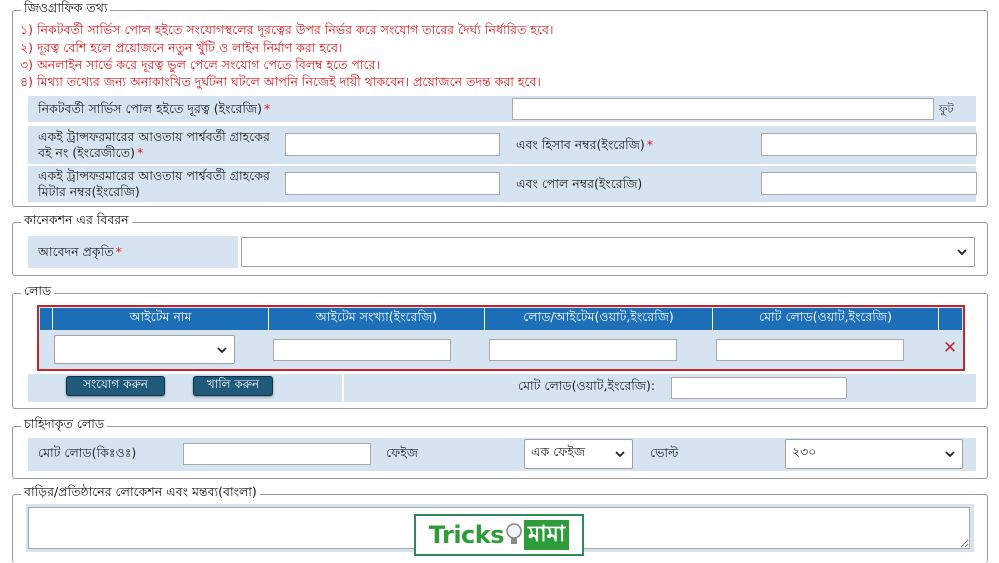 The width and height of the screenshot is (999, 563). I want to click on account-label: এবং হিসাব নম্বর(ইংরেজি) *, so click(631, 145).